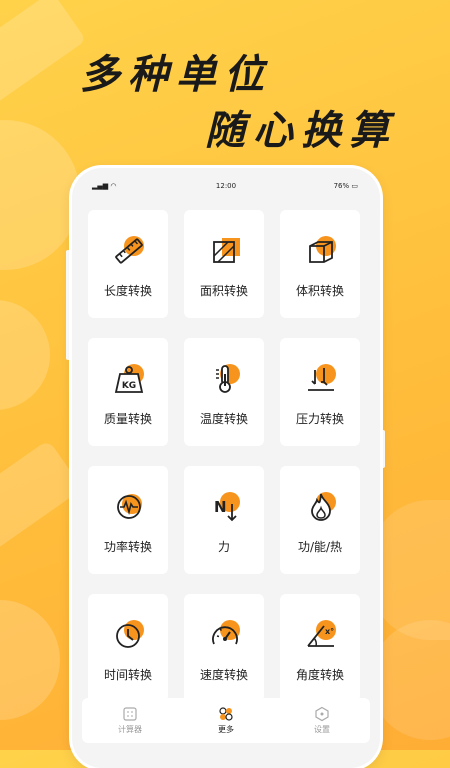  I want to click on battery-icon: ▭, so click(354, 186).